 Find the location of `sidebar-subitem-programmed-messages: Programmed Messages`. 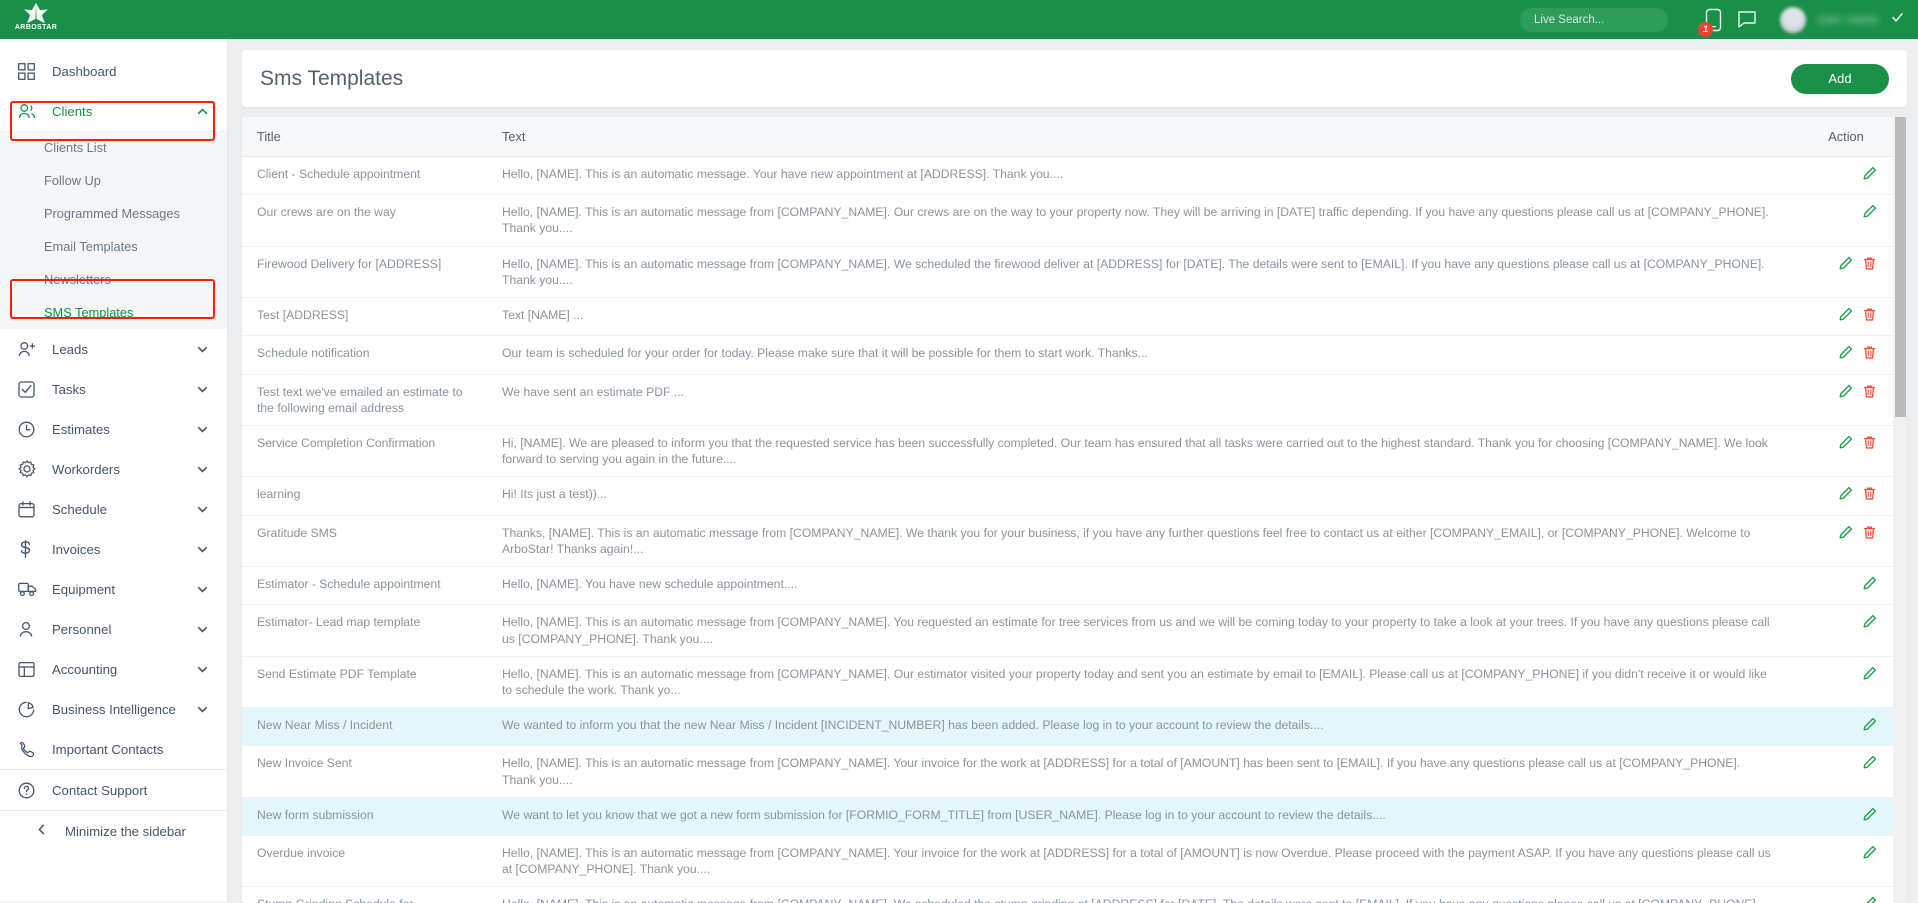

sidebar-subitem-programmed-messages: Programmed Messages is located at coordinates (113, 213).